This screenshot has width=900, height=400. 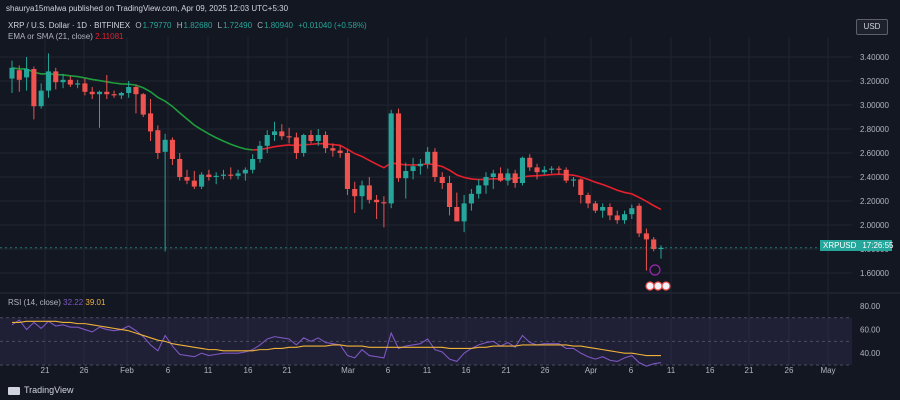 What do you see at coordinates (789, 370) in the screenshot?
I see `time-tick-label: 26` at bounding box center [789, 370].